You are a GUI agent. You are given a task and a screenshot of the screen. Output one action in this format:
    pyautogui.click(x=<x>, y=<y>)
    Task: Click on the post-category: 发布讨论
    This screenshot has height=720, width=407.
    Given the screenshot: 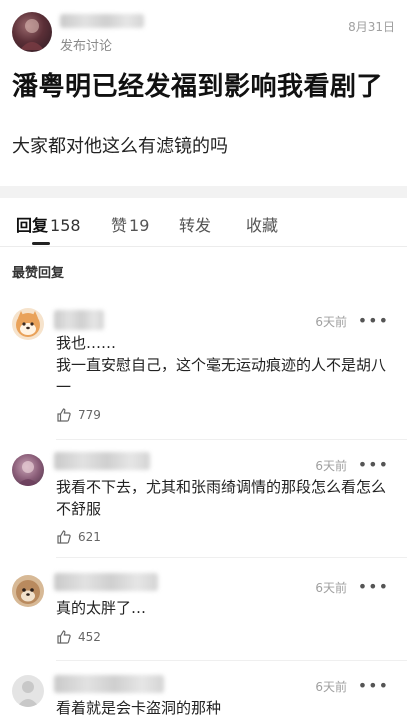 What is the action you would take?
    pyautogui.click(x=86, y=46)
    